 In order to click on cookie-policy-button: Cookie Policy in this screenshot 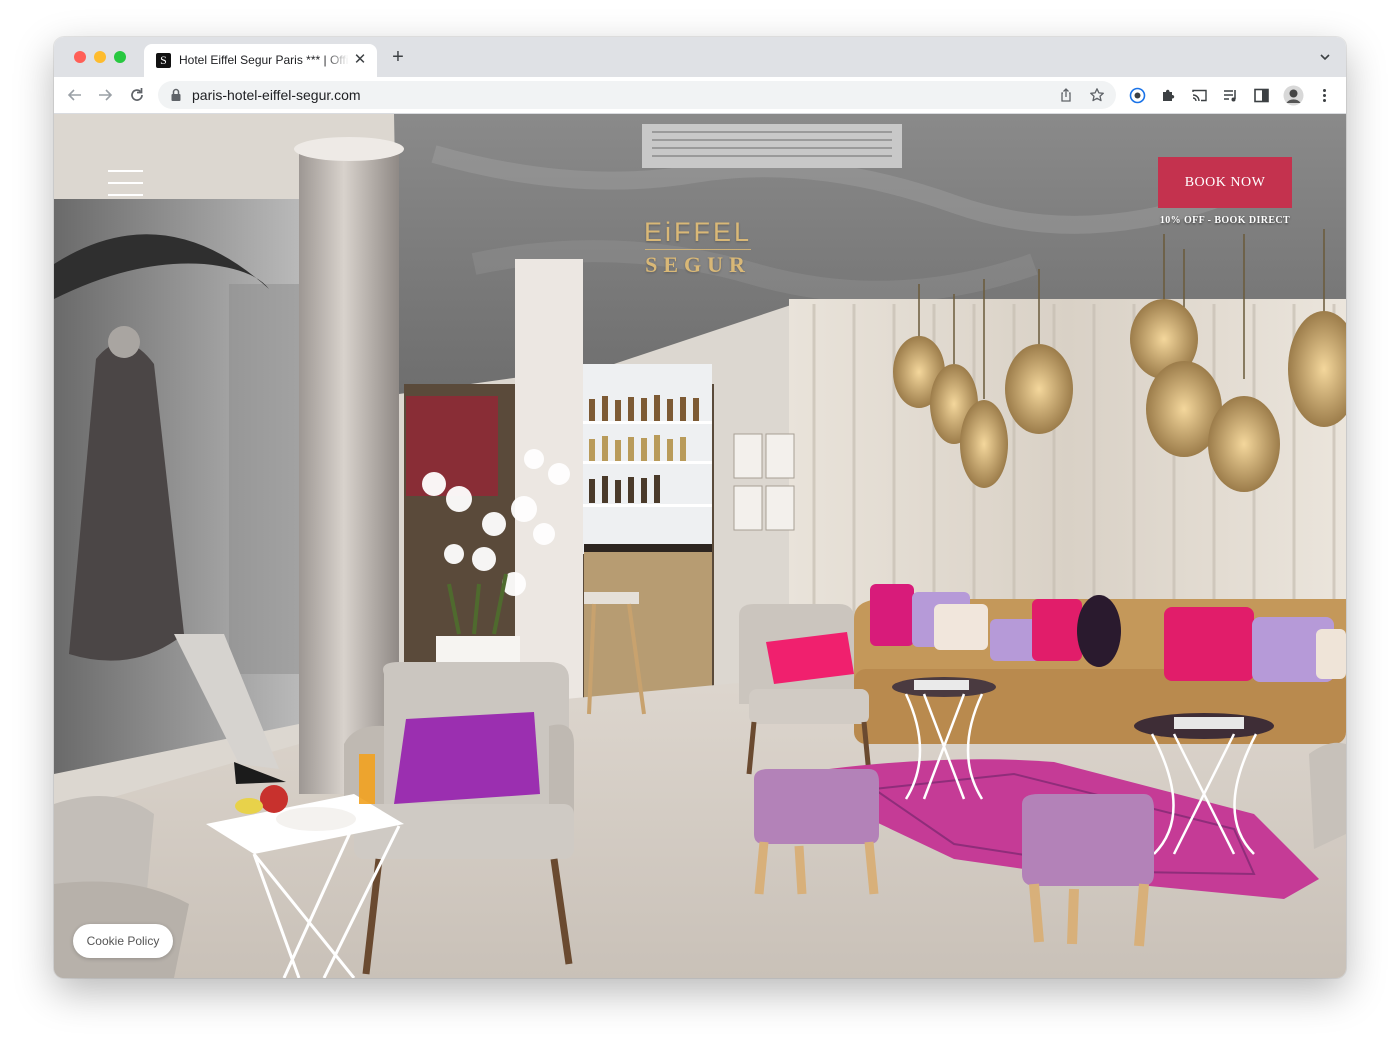, I will do `click(123, 941)`.